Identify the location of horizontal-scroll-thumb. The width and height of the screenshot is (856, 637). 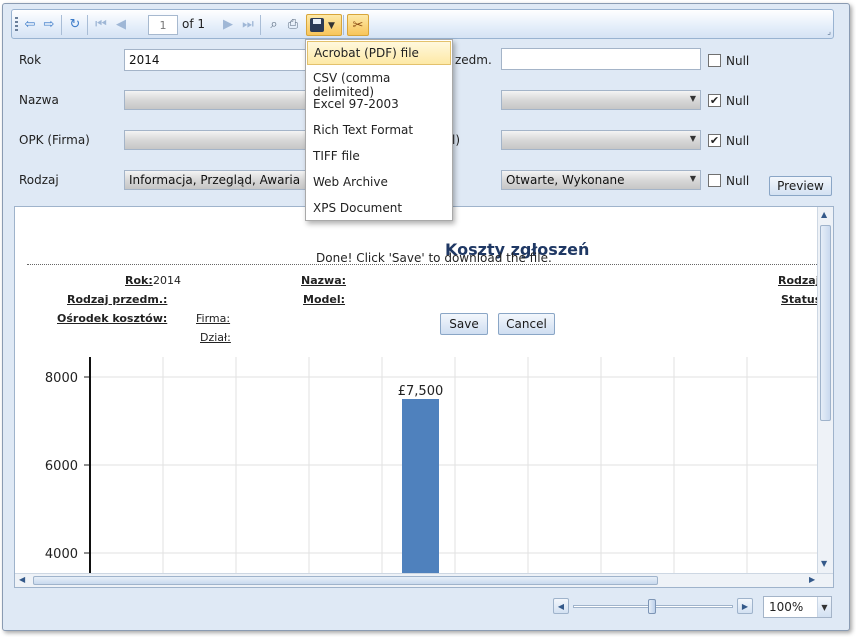
(345, 580).